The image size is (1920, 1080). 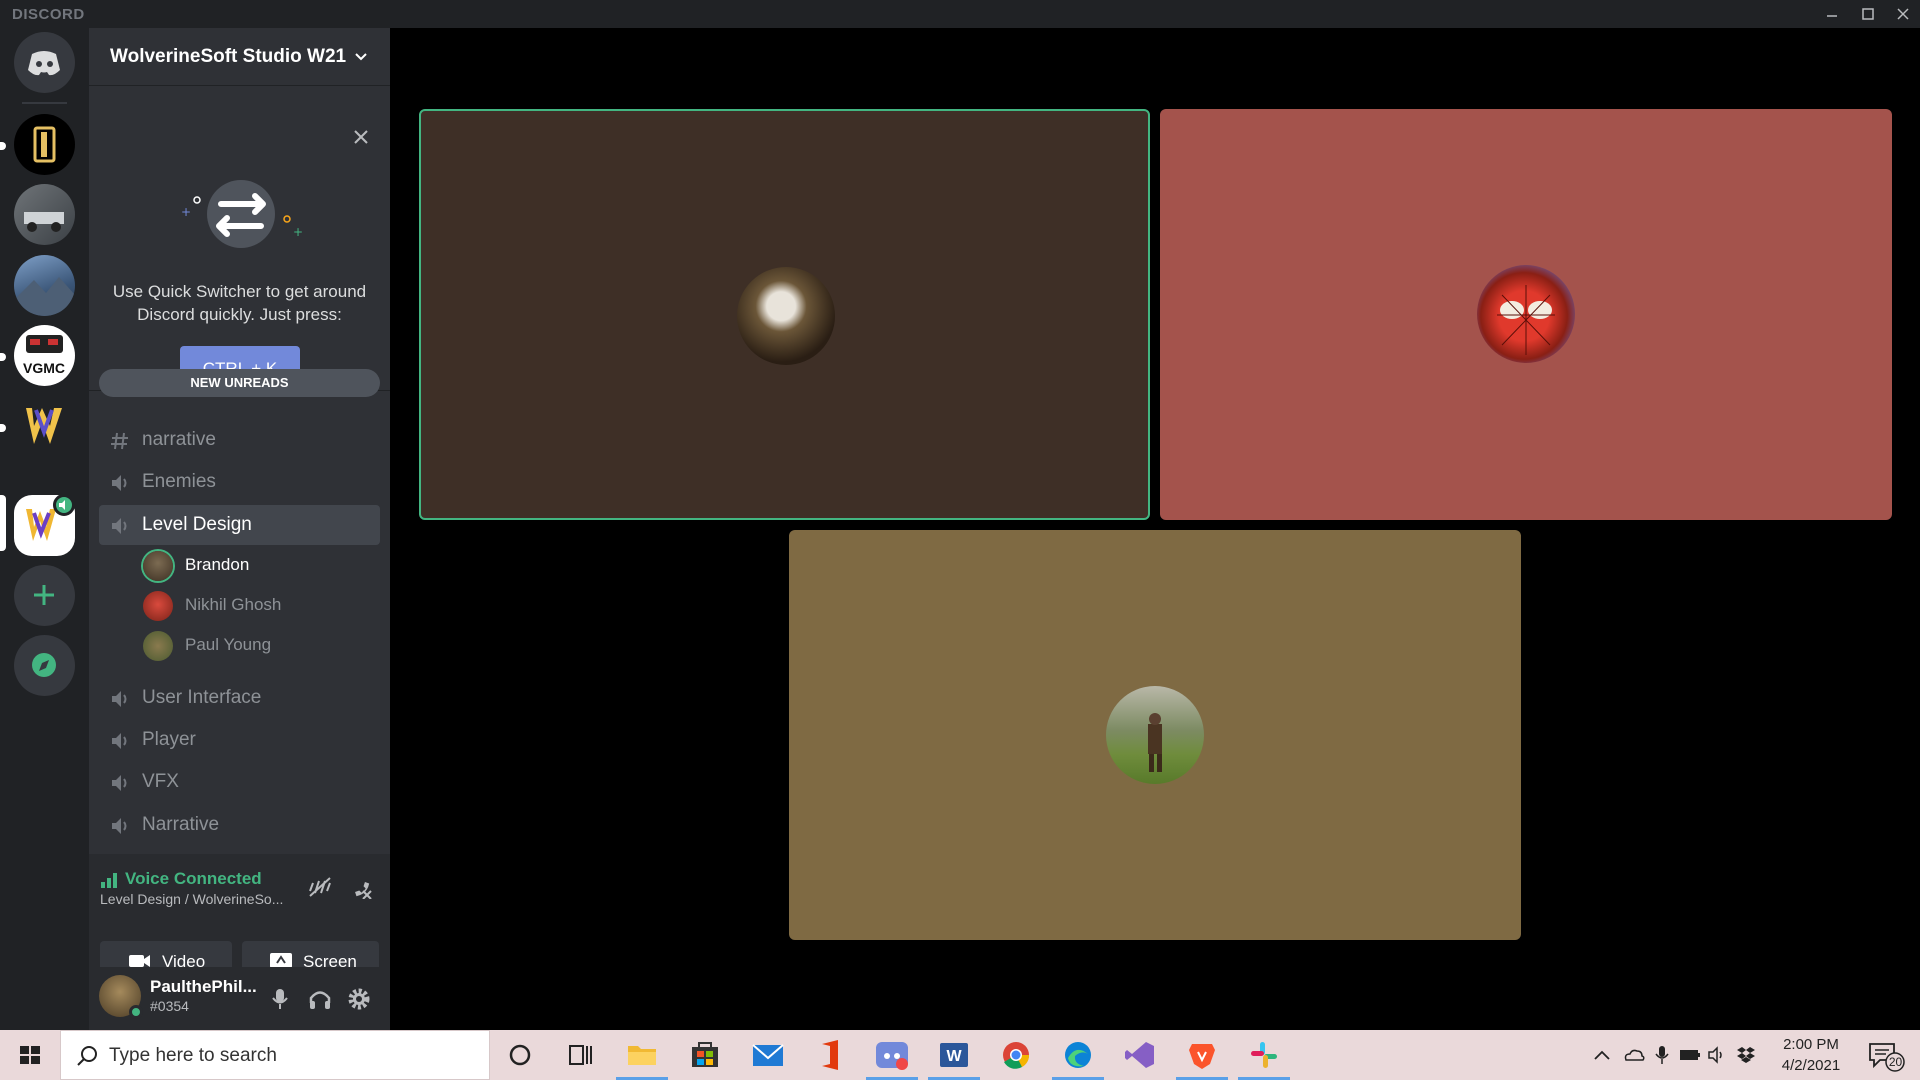 What do you see at coordinates (30, 1055) in the screenshot?
I see `windows-start-icon` at bounding box center [30, 1055].